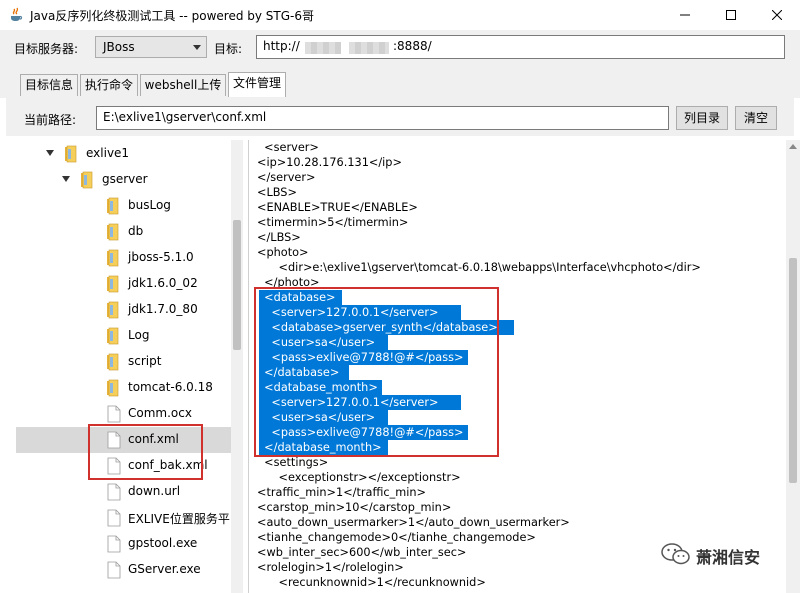 The image size is (800, 593). What do you see at coordinates (163, 309) in the screenshot?
I see `tree-item-label: jdk1.7.0_80` at bounding box center [163, 309].